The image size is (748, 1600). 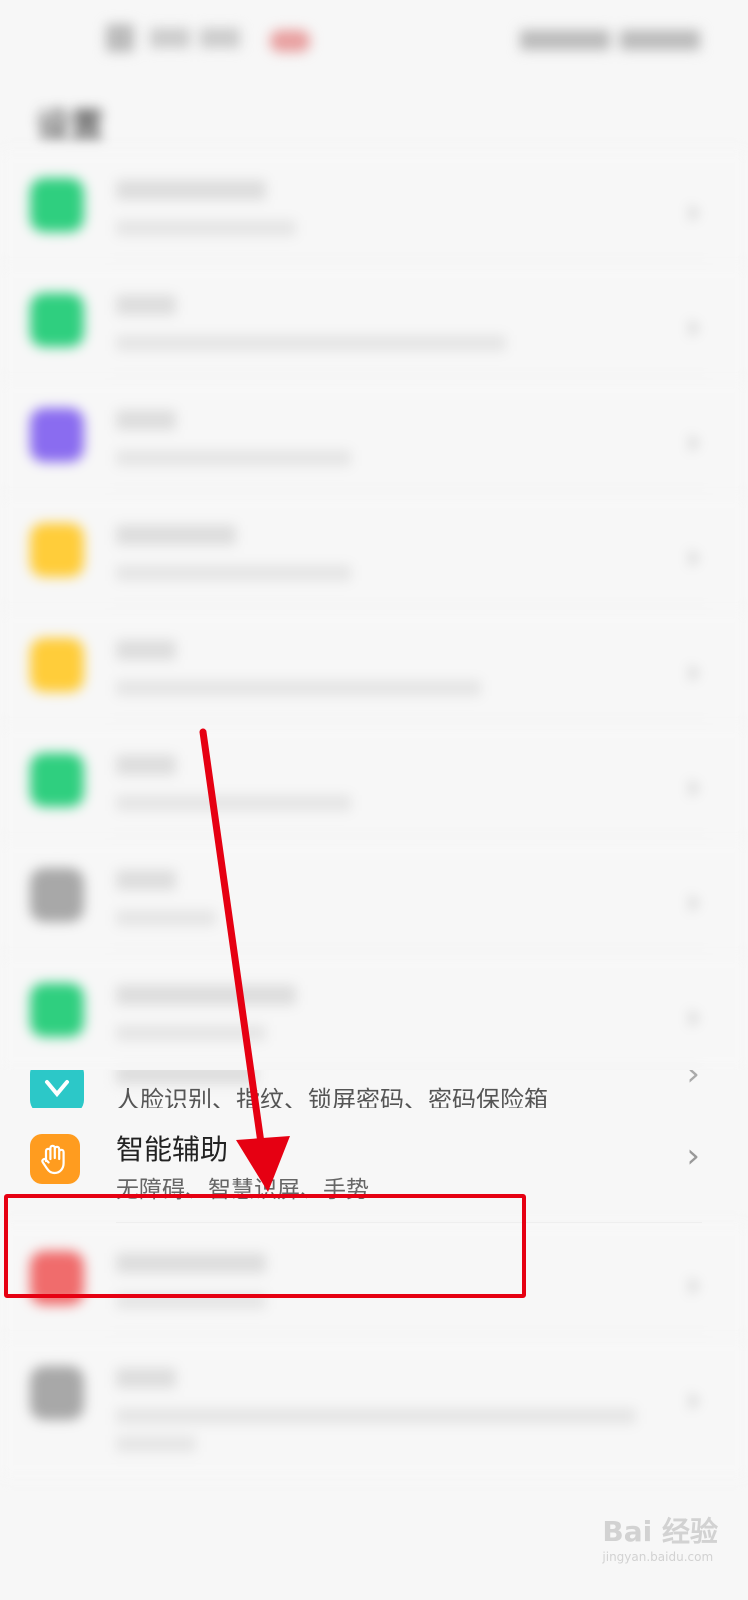 What do you see at coordinates (265, 1246) in the screenshot?
I see `highlight-box` at bounding box center [265, 1246].